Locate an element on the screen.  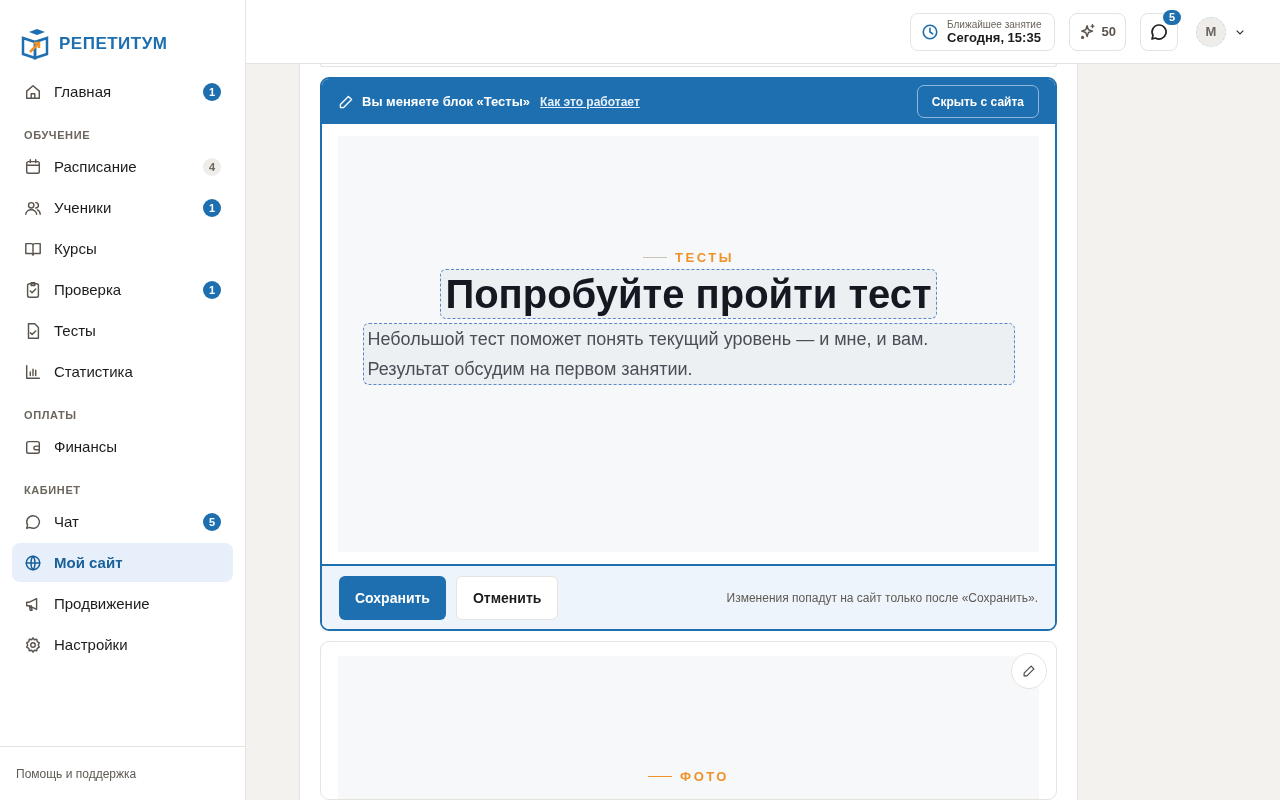
nav-item: Тесты is located at coordinates (122, 330).